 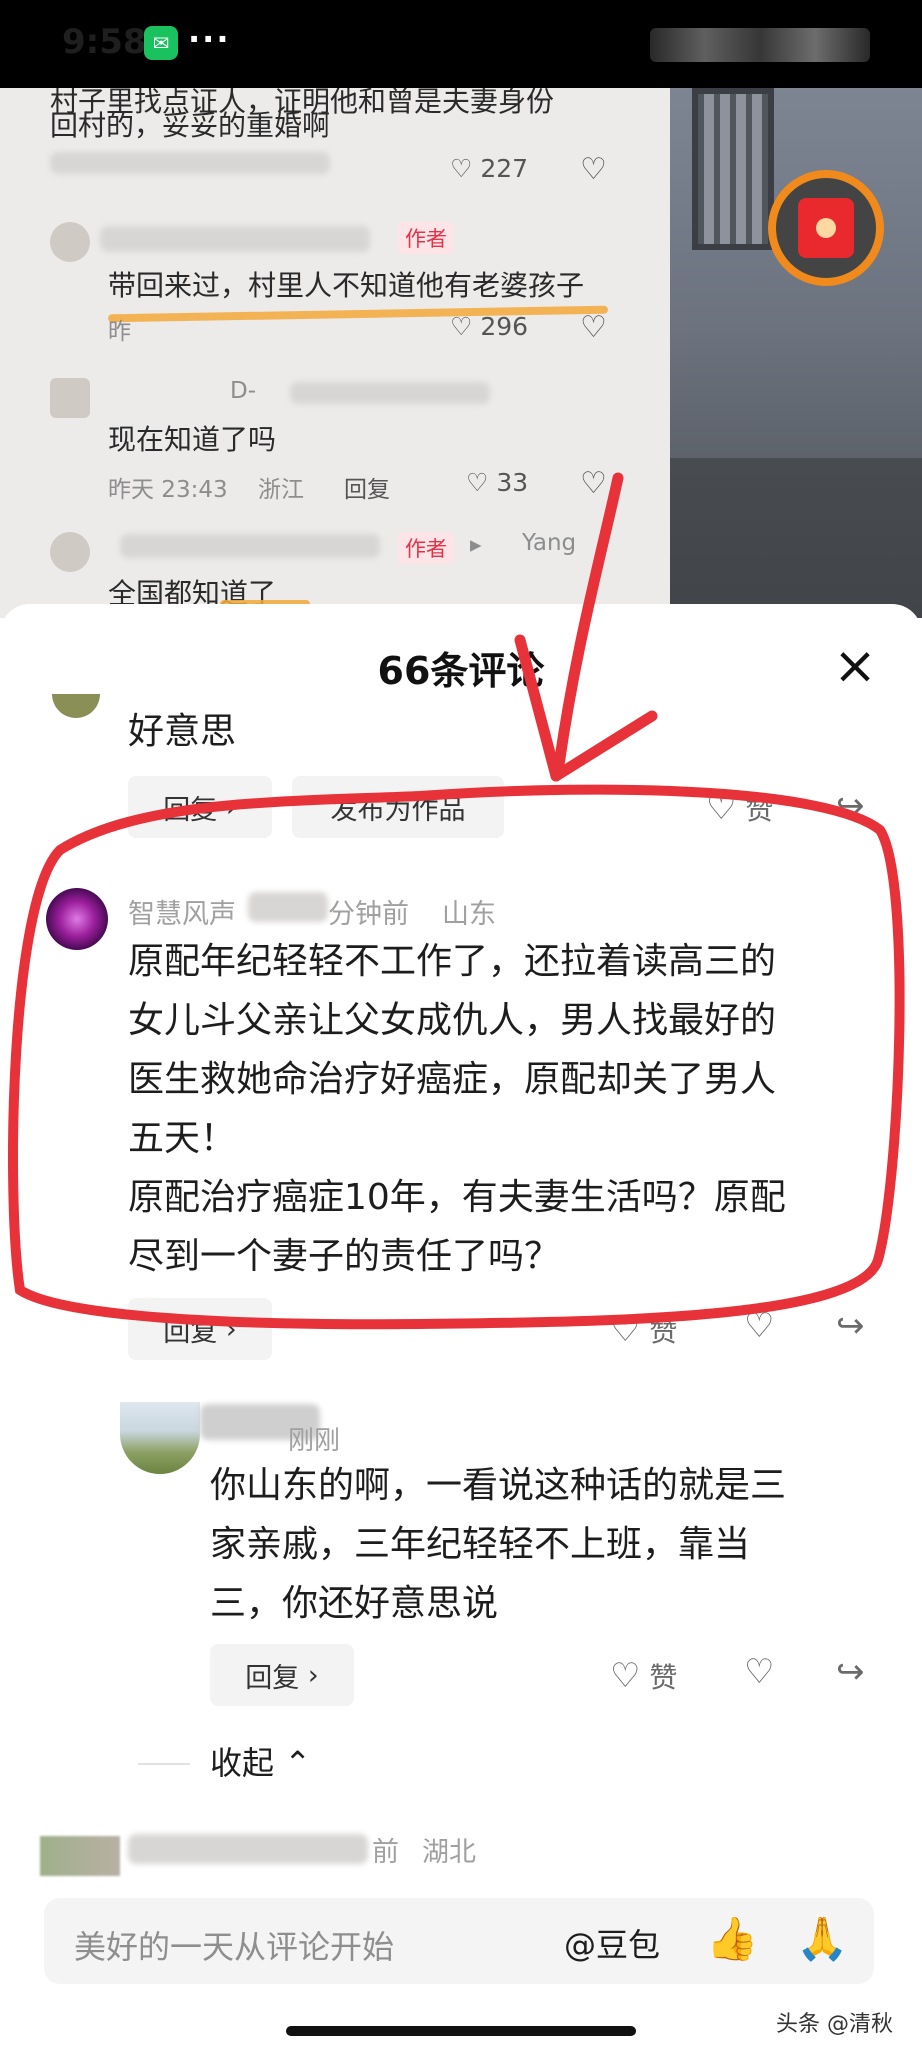 What do you see at coordinates (498, 1485) in the screenshot?
I see `reply-line: 你山东的啊，一看说这种话的就是三` at bounding box center [498, 1485].